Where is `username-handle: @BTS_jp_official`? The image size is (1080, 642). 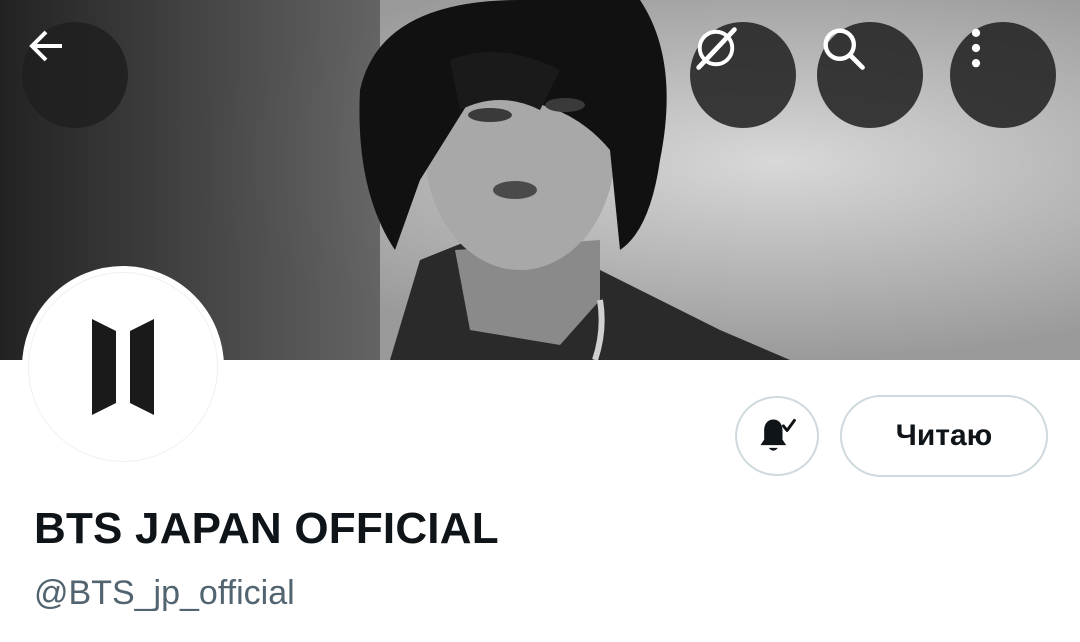
username-handle: @BTS_jp_official is located at coordinates (164, 593).